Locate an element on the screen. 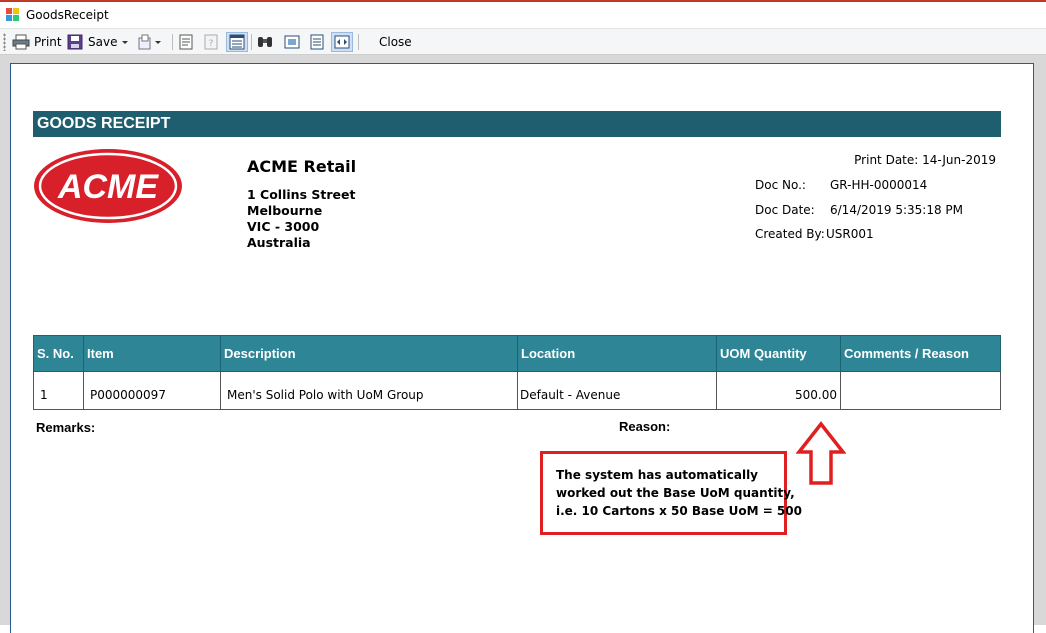 This screenshot has height=633, width=1046. up-arrow-annotation is located at coordinates (821, 453).